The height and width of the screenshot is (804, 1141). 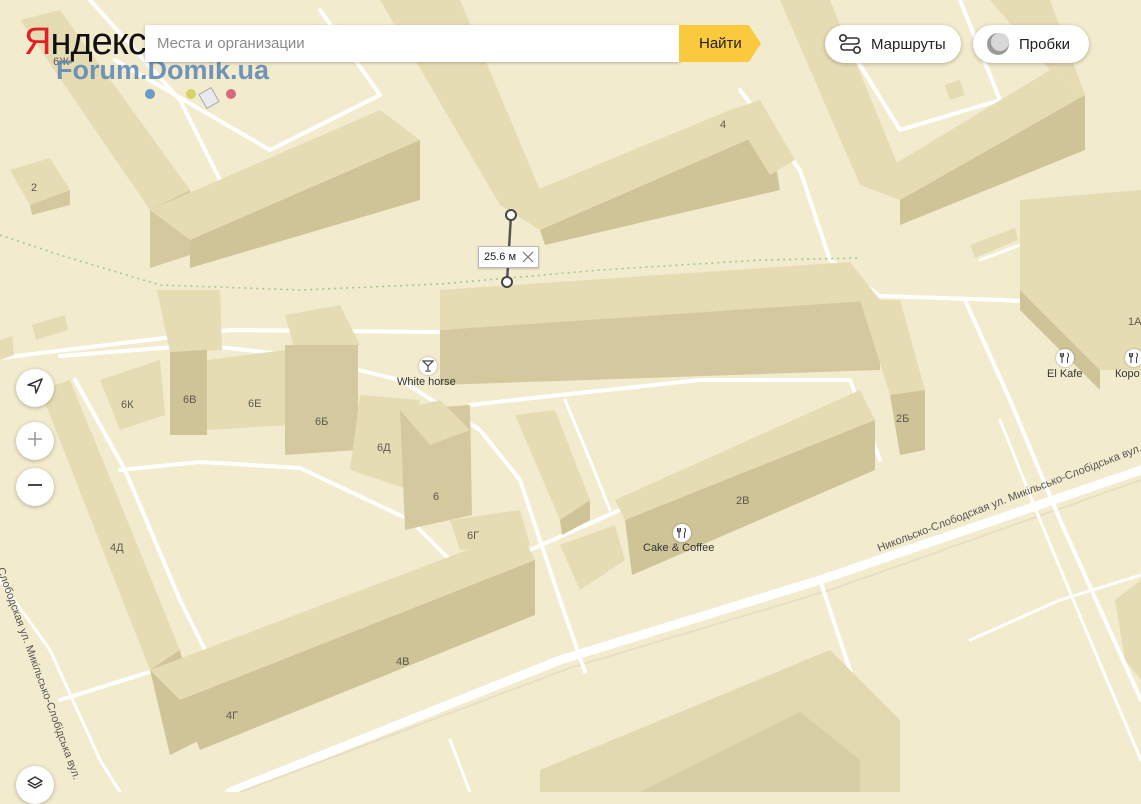 I want to click on traffic-icon, so click(x=998, y=44).